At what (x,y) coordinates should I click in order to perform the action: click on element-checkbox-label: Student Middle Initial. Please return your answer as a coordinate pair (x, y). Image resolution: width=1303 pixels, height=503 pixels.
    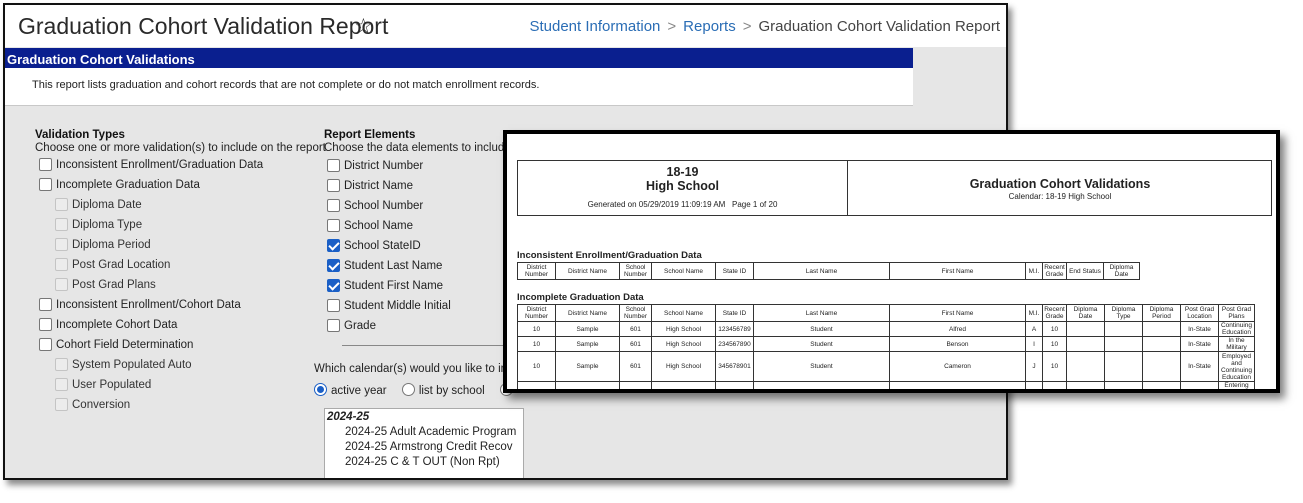
    Looking at the image, I should click on (397, 305).